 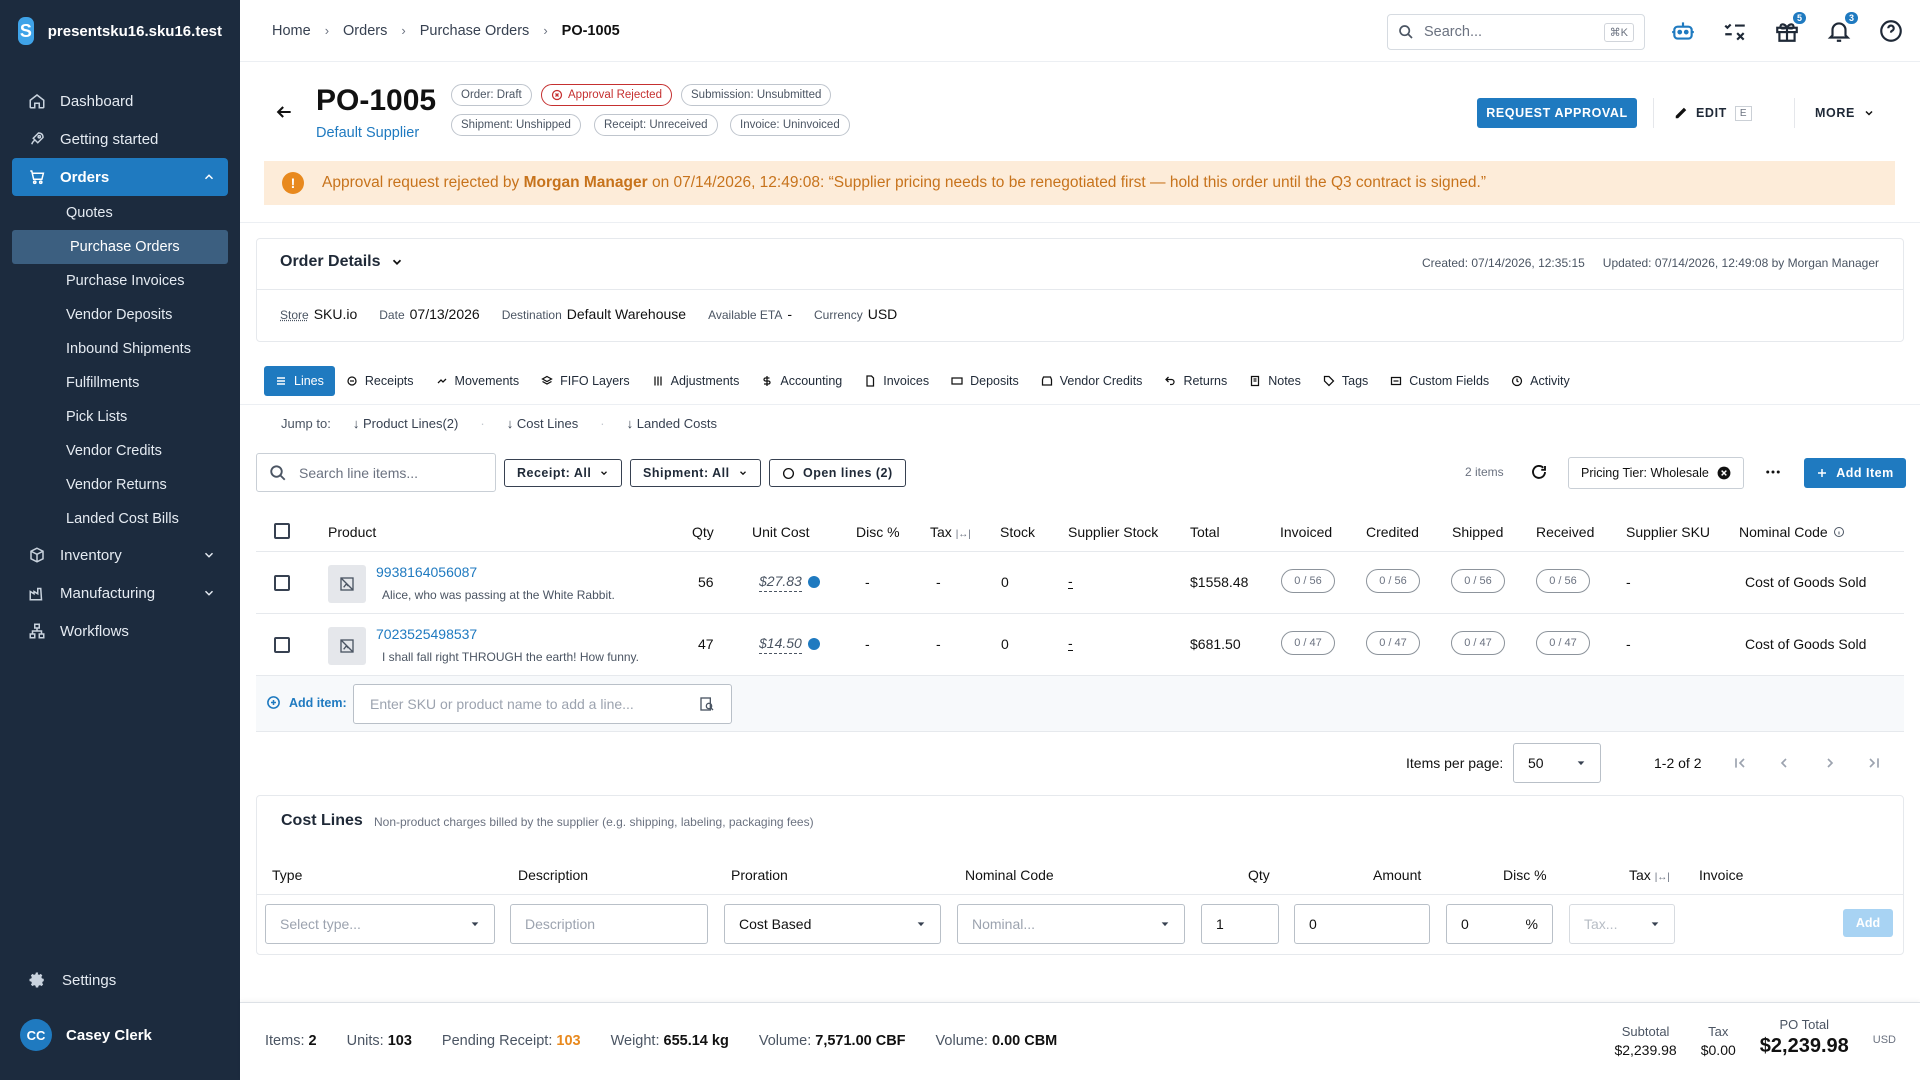 I want to click on tab-receipts: Receipts, so click(x=380, y=381).